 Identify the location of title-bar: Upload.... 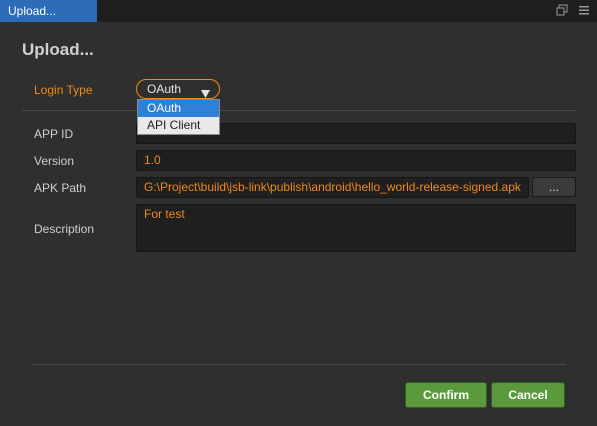
(298, 11).